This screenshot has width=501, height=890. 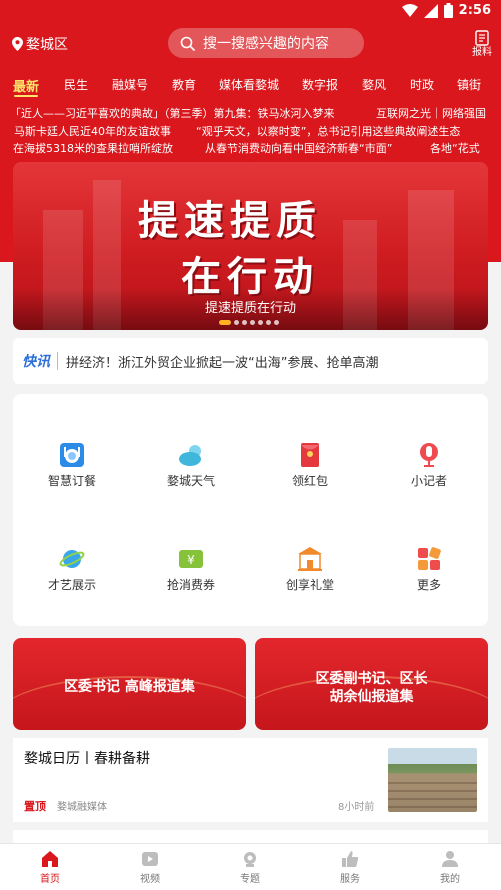 What do you see at coordinates (190, 455) in the screenshot?
I see `weather-icon` at bounding box center [190, 455].